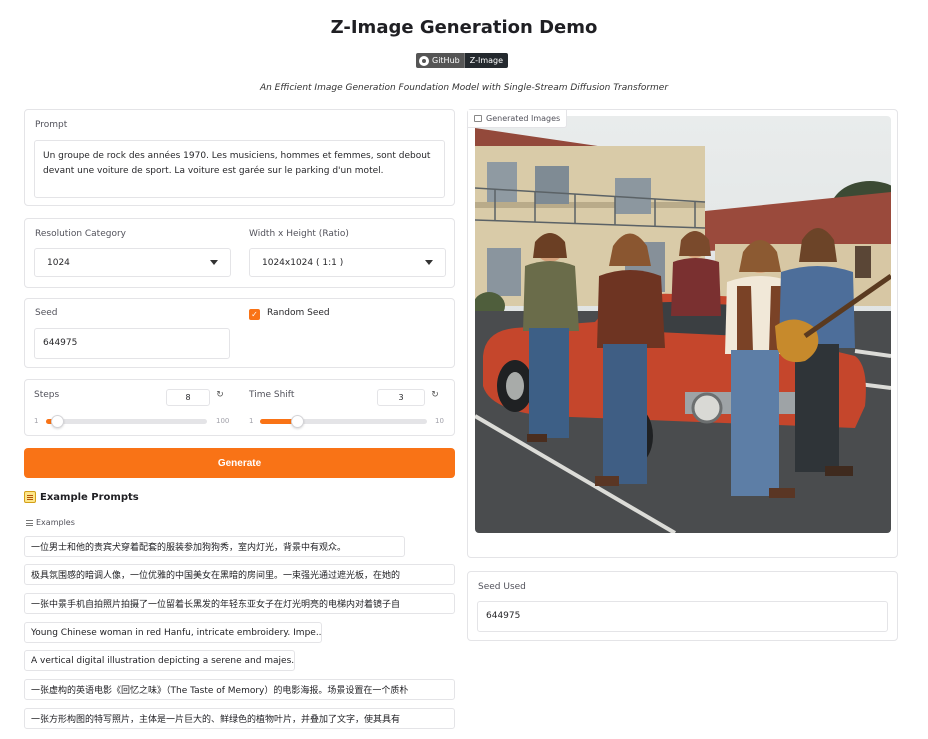 This screenshot has height=739, width=928. I want to click on seed-used-panel: Seed Used 644975, so click(682, 606).